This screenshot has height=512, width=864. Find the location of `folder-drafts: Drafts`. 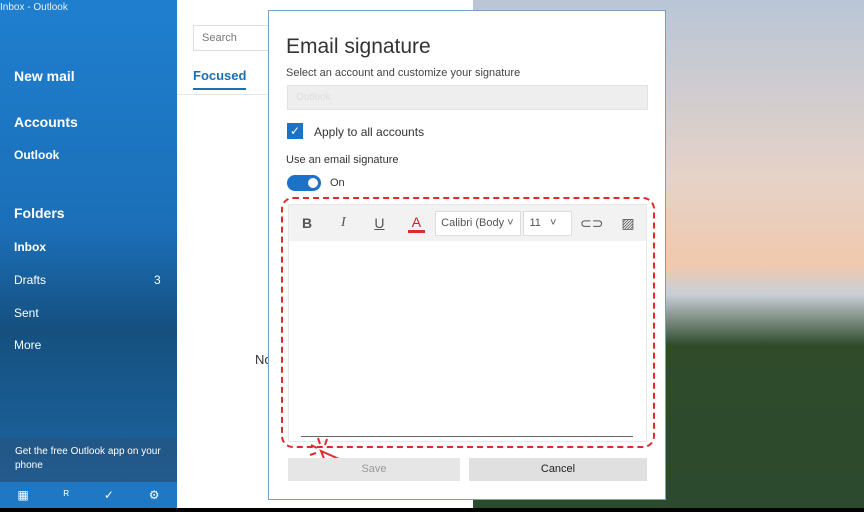

folder-drafts: Drafts is located at coordinates (30, 280).